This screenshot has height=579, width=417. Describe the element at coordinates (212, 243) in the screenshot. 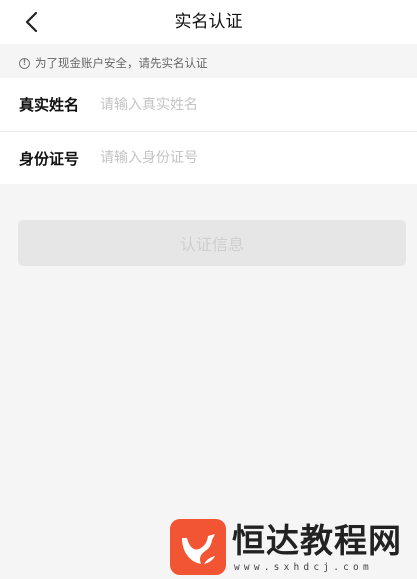

I see `verify-button: 认证信息` at that location.